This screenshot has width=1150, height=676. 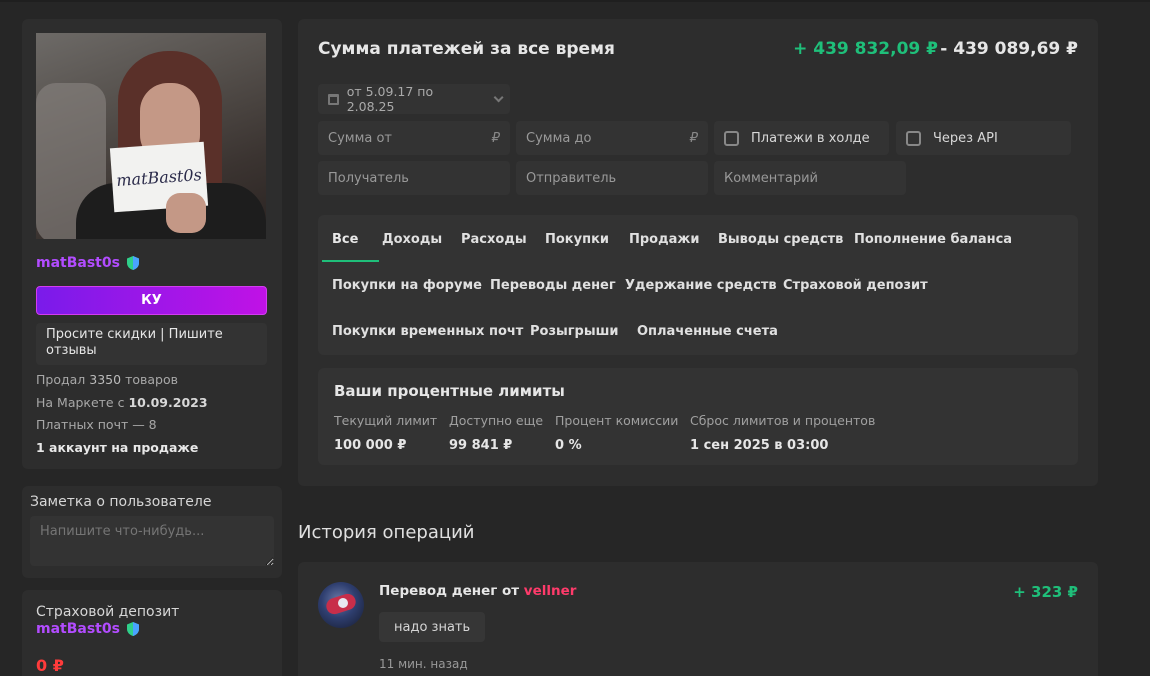 I want to click on operation-comment: надо знать, so click(x=432, y=627).